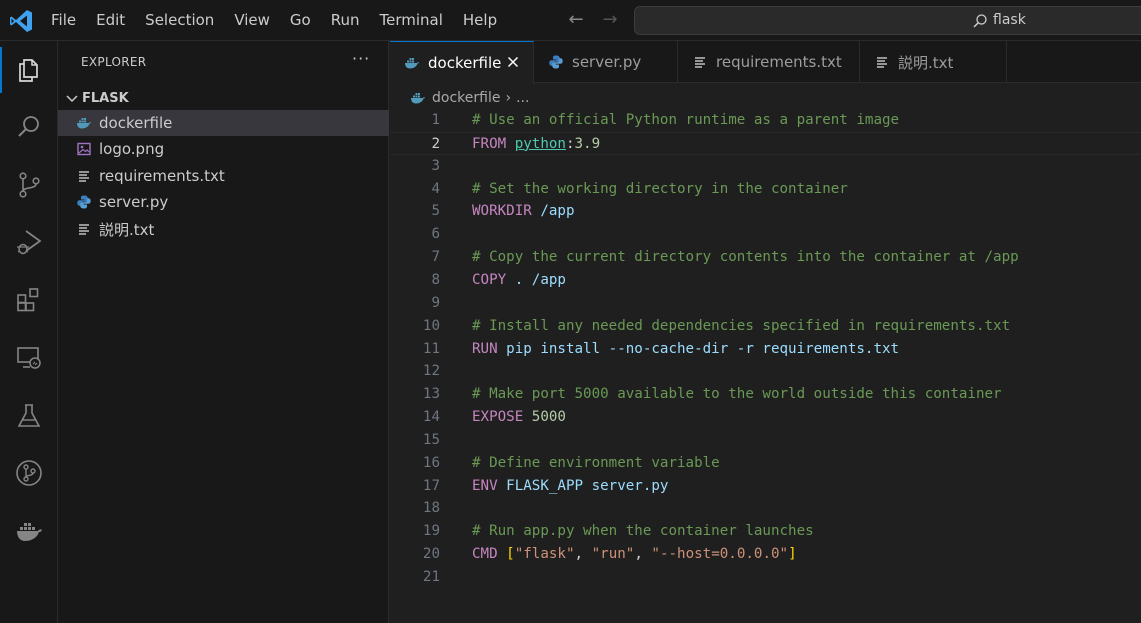 The width and height of the screenshot is (1141, 623). Describe the element at coordinates (72, 99) in the screenshot. I see `chevron-down-icon` at that location.